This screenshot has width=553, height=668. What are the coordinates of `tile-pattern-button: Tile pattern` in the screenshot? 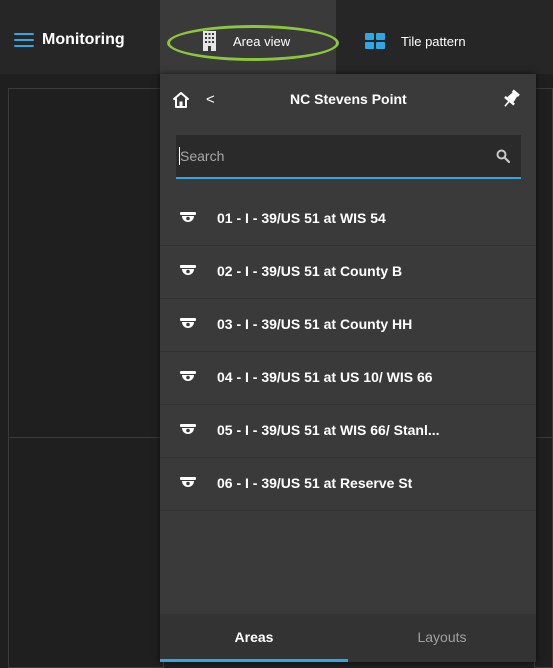 It's located at (433, 41).